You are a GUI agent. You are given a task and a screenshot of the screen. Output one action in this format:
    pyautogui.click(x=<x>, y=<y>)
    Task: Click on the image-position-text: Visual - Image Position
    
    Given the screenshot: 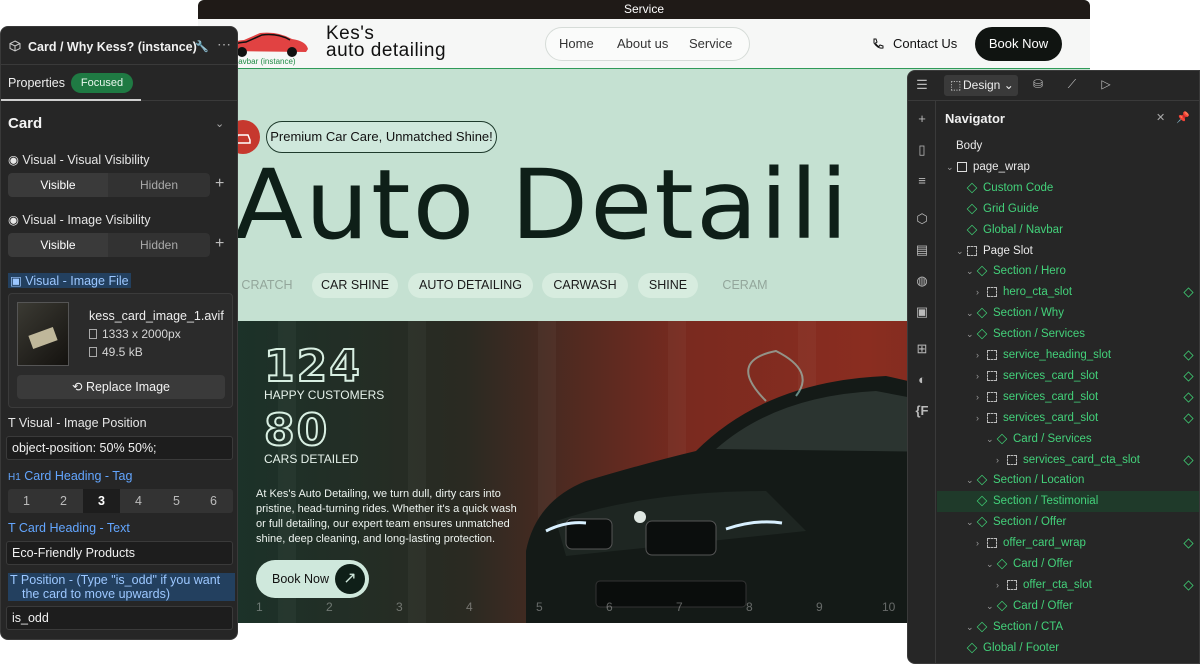 What is the action you would take?
    pyautogui.click(x=82, y=423)
    